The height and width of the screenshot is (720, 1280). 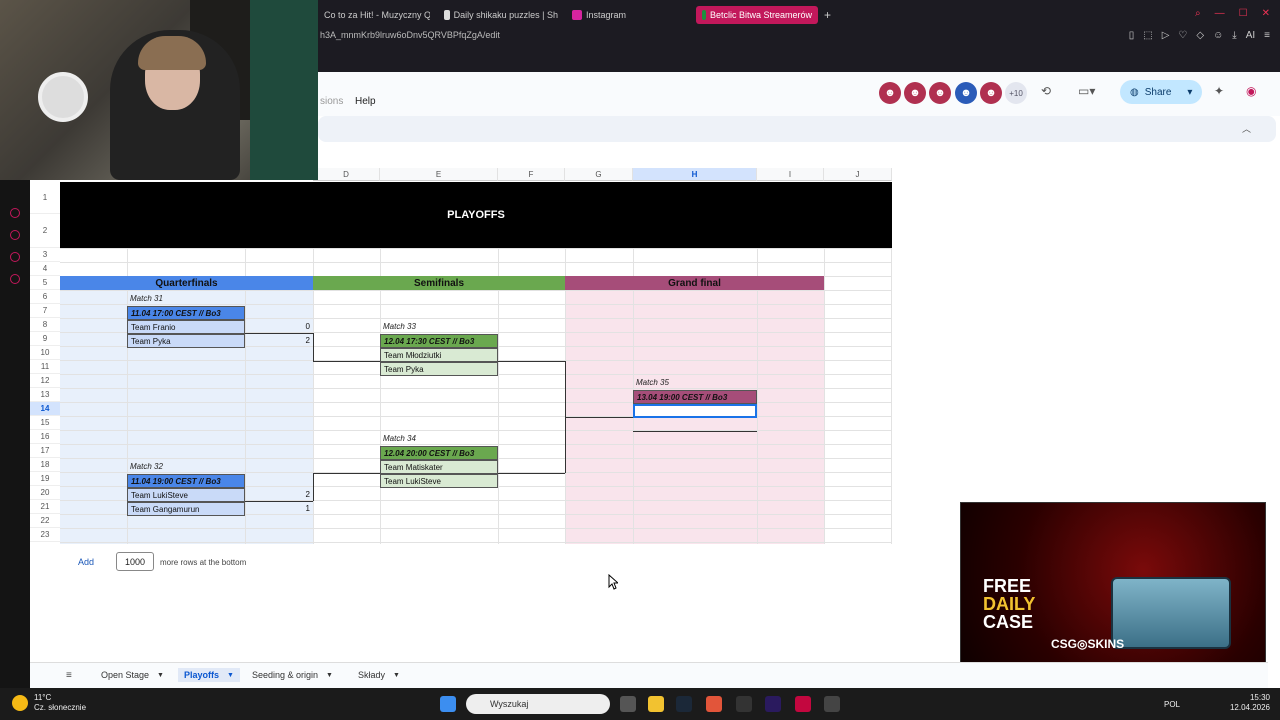 What do you see at coordinates (622, 15) in the screenshot?
I see `tab-instagram: Instagram` at bounding box center [622, 15].